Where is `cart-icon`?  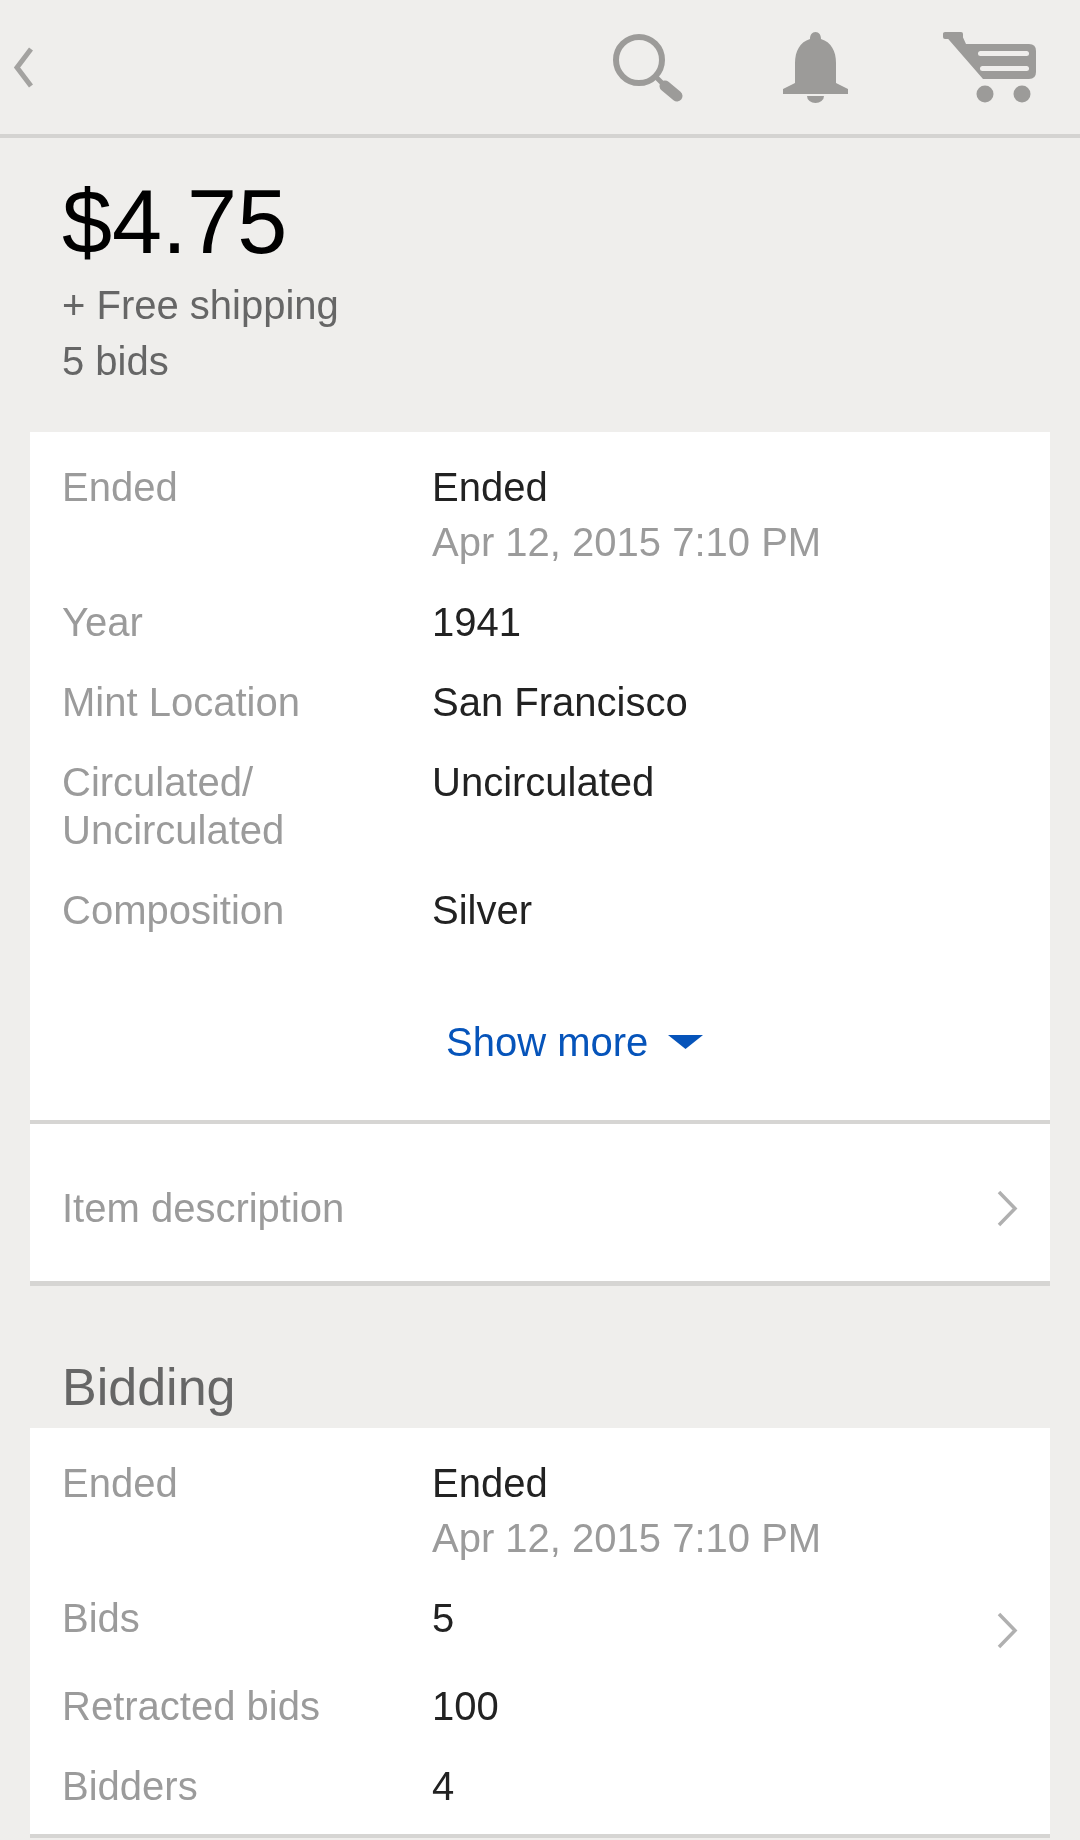
cart-icon is located at coordinates (989, 67).